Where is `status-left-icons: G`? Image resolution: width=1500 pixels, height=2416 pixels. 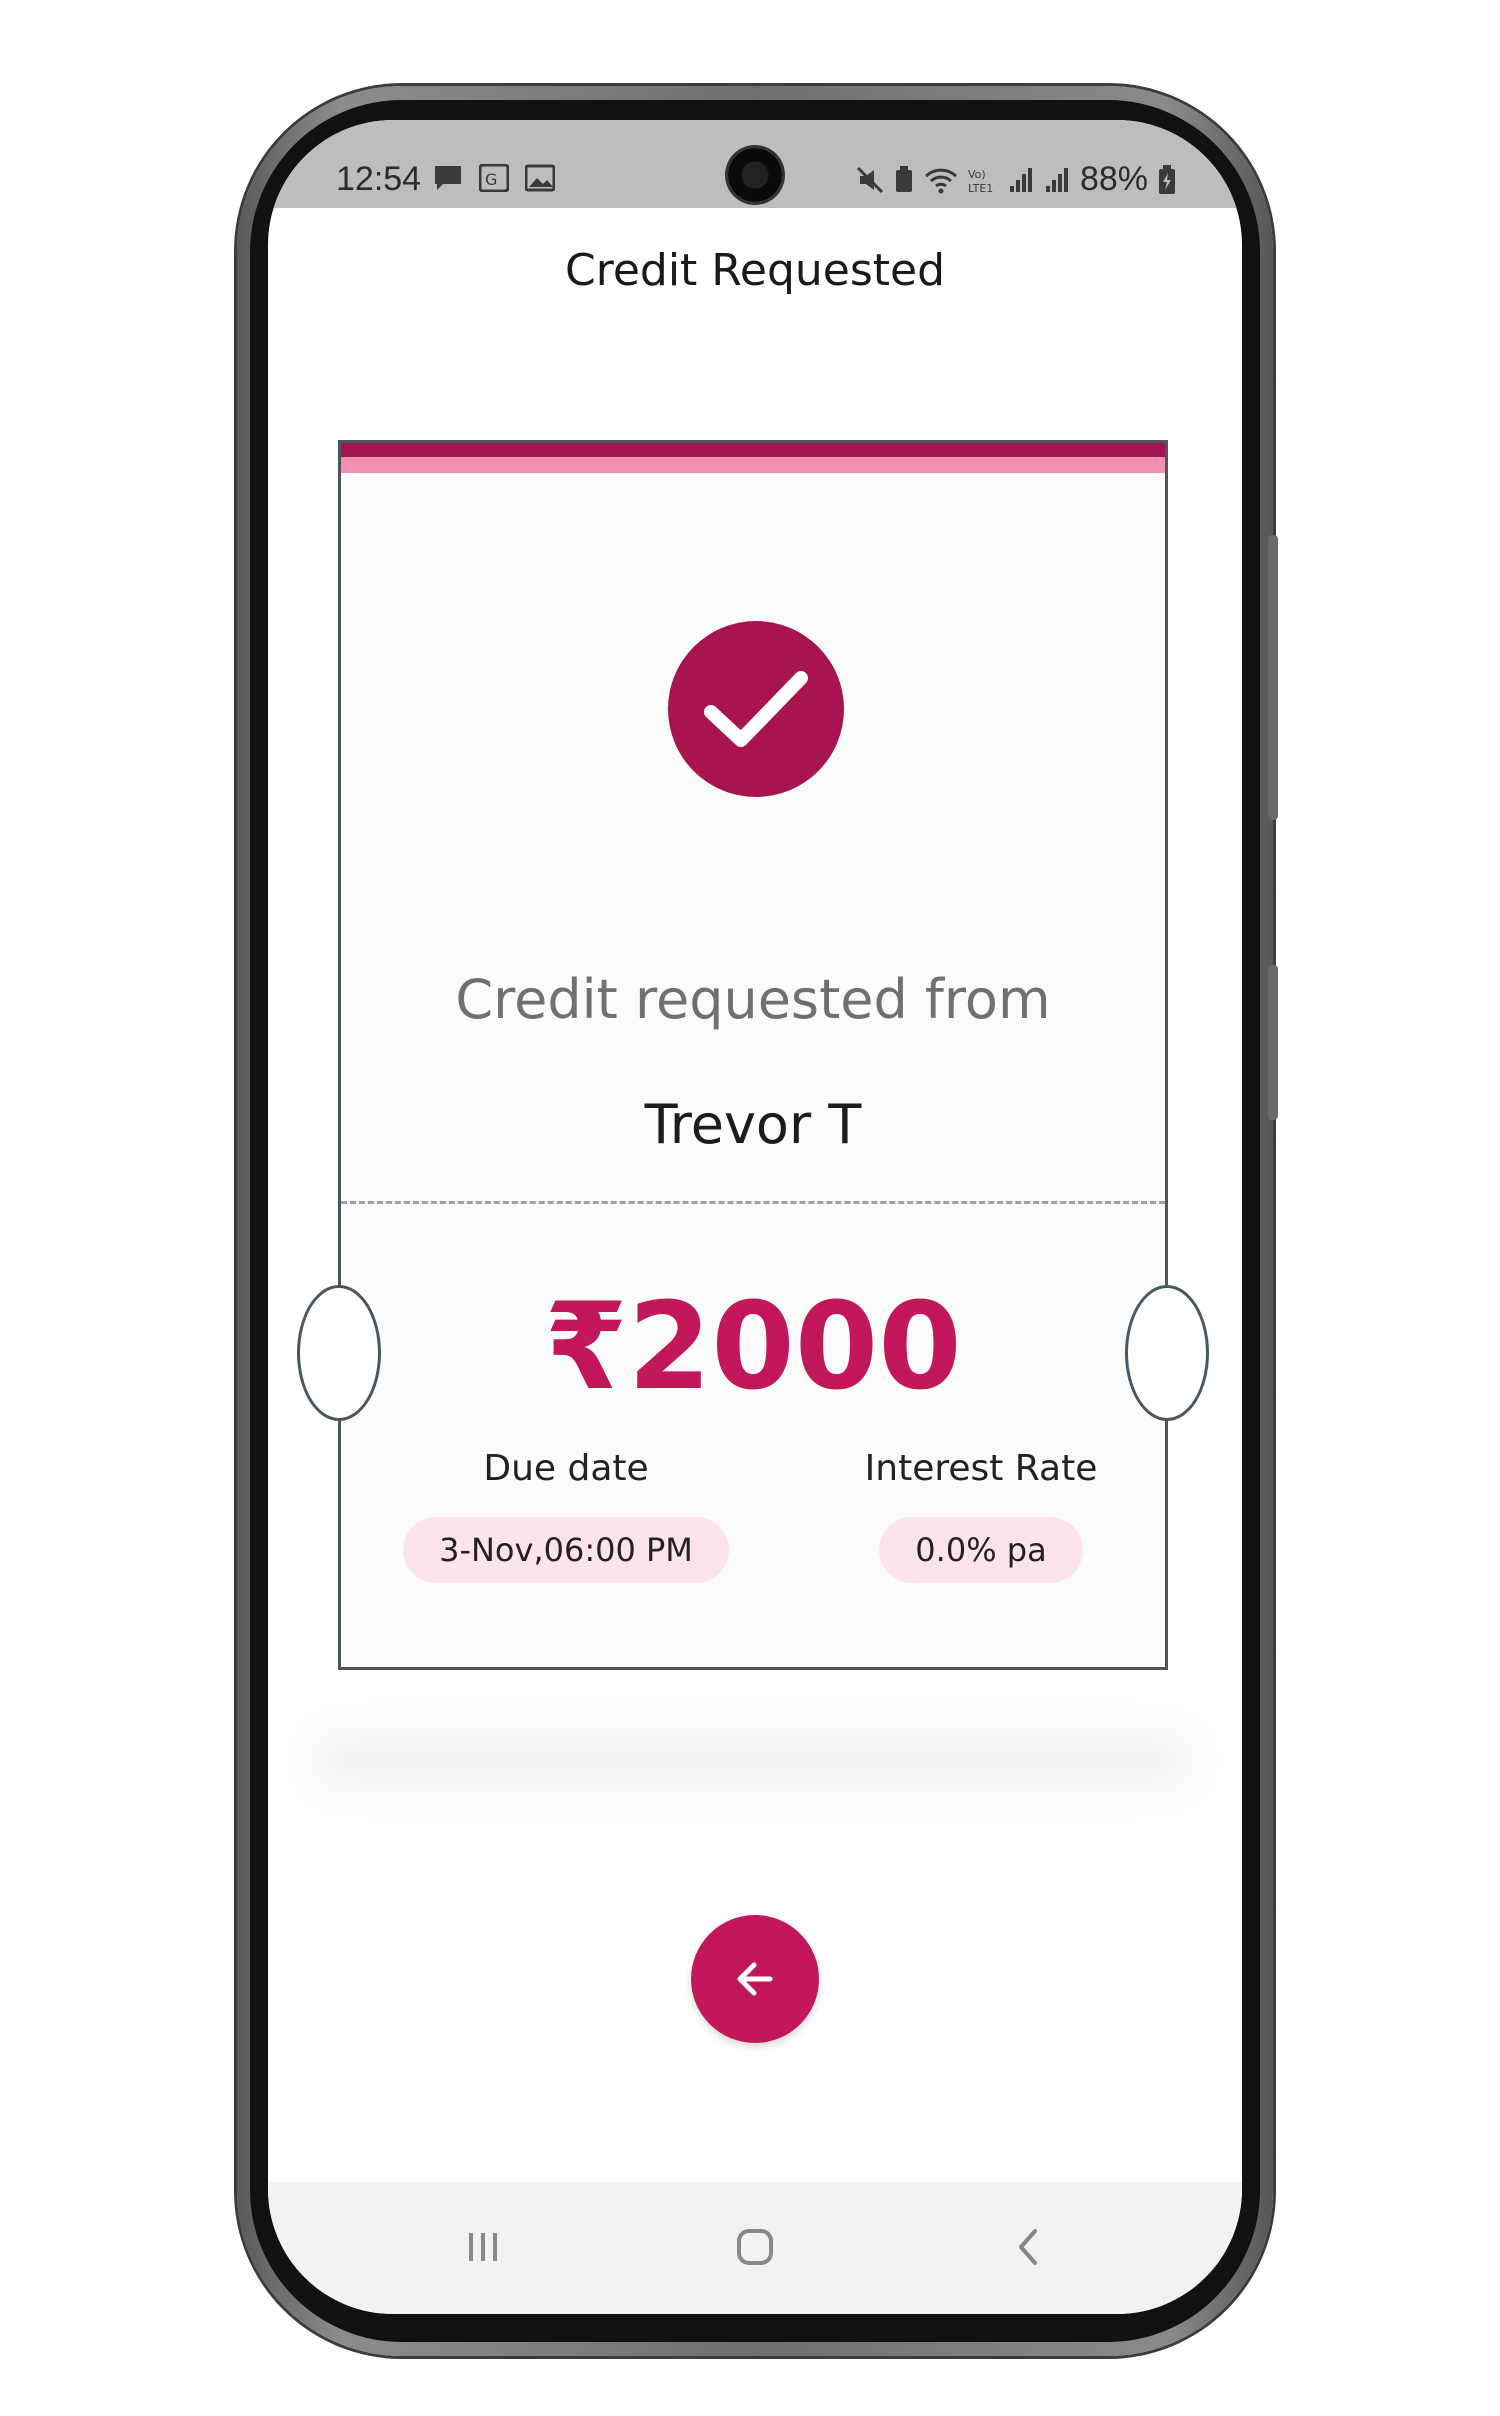 status-left-icons: G is located at coordinates (494, 178).